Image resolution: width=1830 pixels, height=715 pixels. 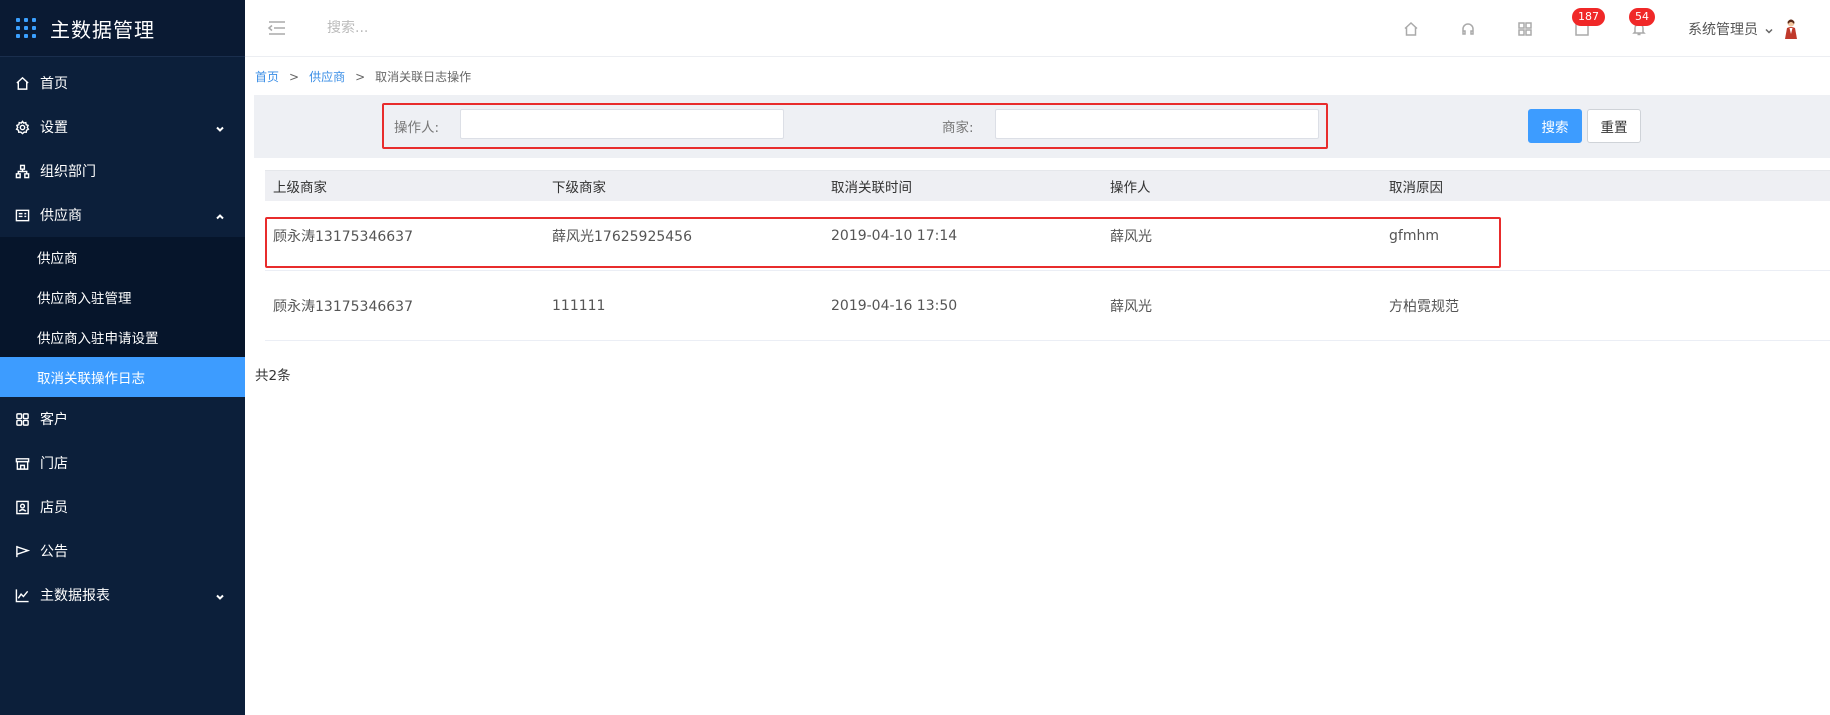 I want to click on sidebar-item-announcement: 公告, so click(x=122, y=551).